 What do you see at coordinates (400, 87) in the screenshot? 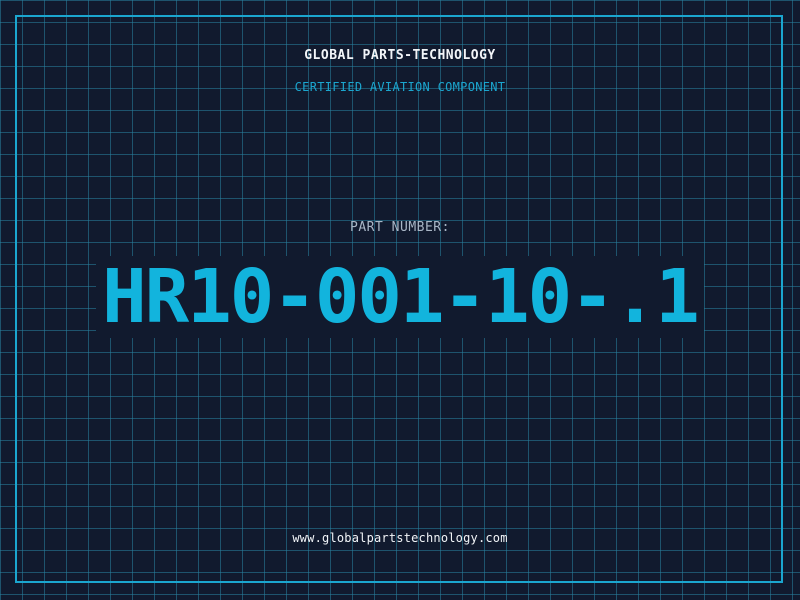
I see `tagline: CERTIFIED AVIATION COMPONENT` at bounding box center [400, 87].